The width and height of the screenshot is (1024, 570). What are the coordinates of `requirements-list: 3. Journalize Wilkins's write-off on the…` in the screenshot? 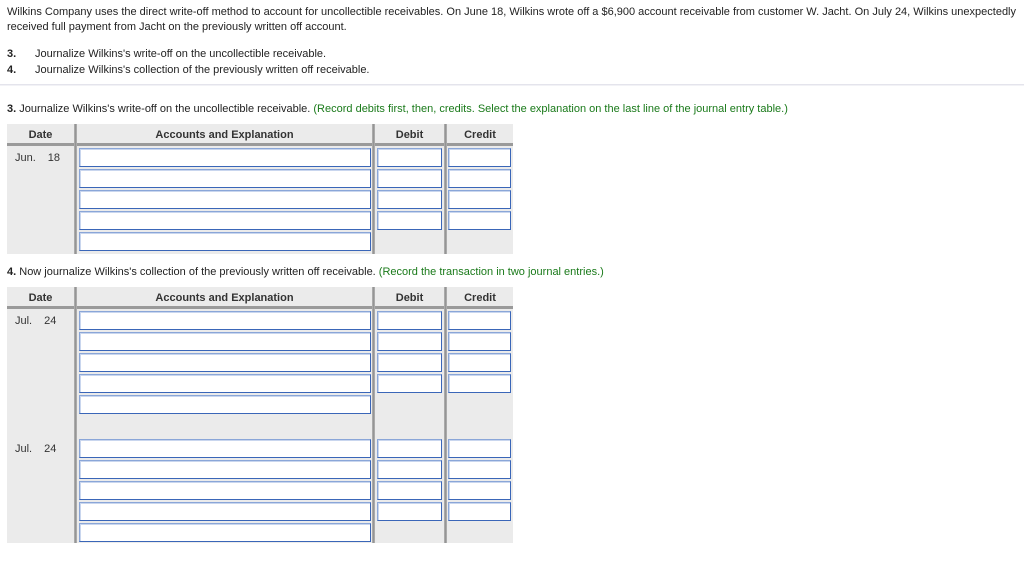 It's located at (188, 62).